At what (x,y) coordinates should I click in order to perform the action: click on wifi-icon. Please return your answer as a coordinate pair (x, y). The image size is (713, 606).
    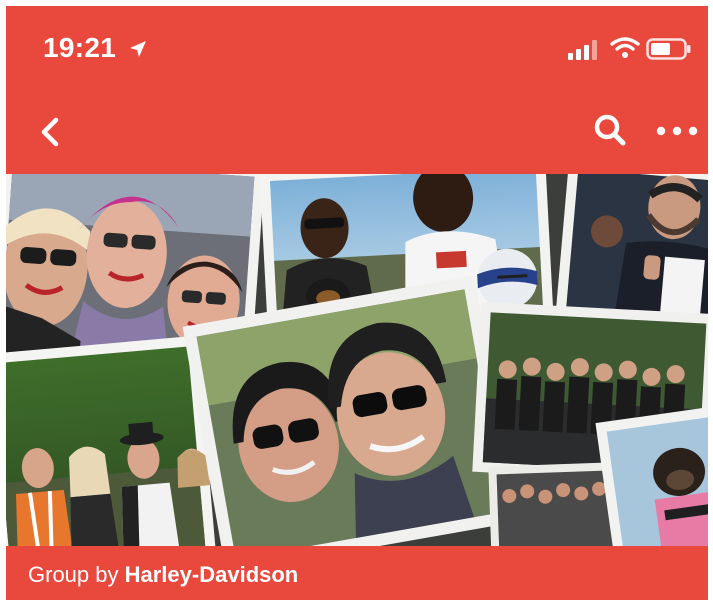
    Looking at the image, I should click on (625, 47).